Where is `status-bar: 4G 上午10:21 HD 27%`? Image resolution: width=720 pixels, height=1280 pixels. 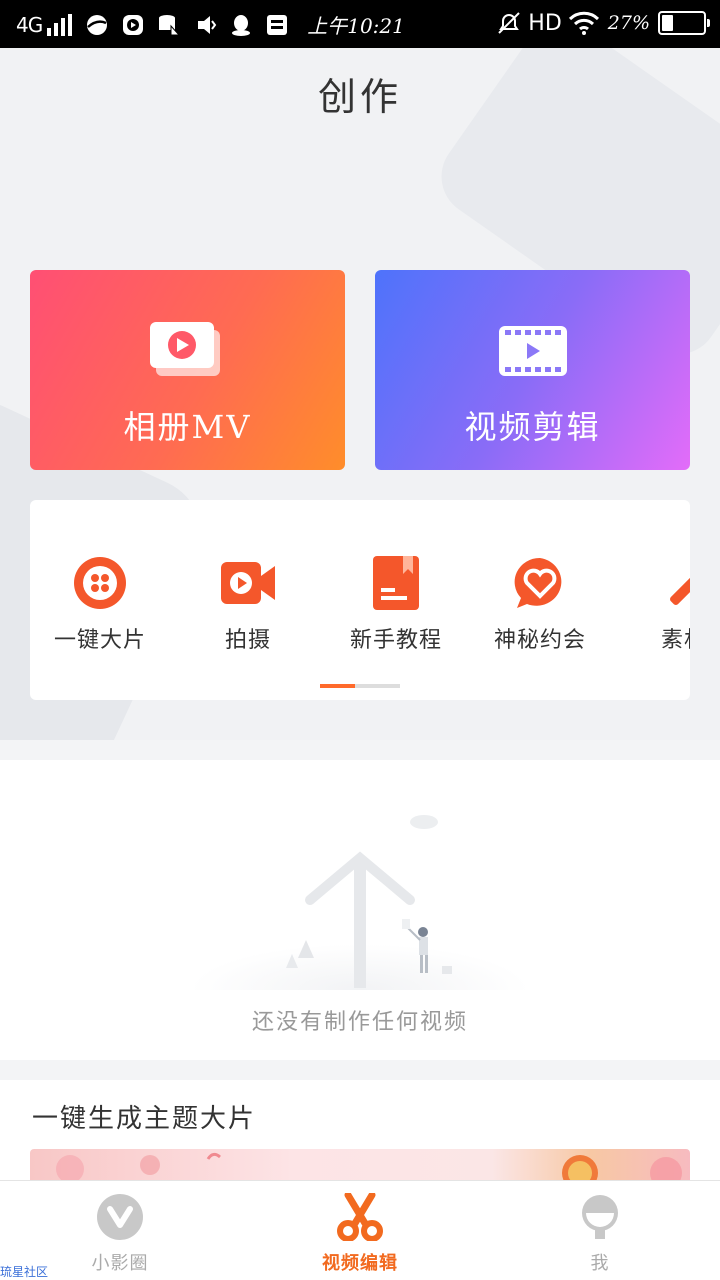
status-bar: 4G 上午10:21 HD 27% is located at coordinates (360, 24).